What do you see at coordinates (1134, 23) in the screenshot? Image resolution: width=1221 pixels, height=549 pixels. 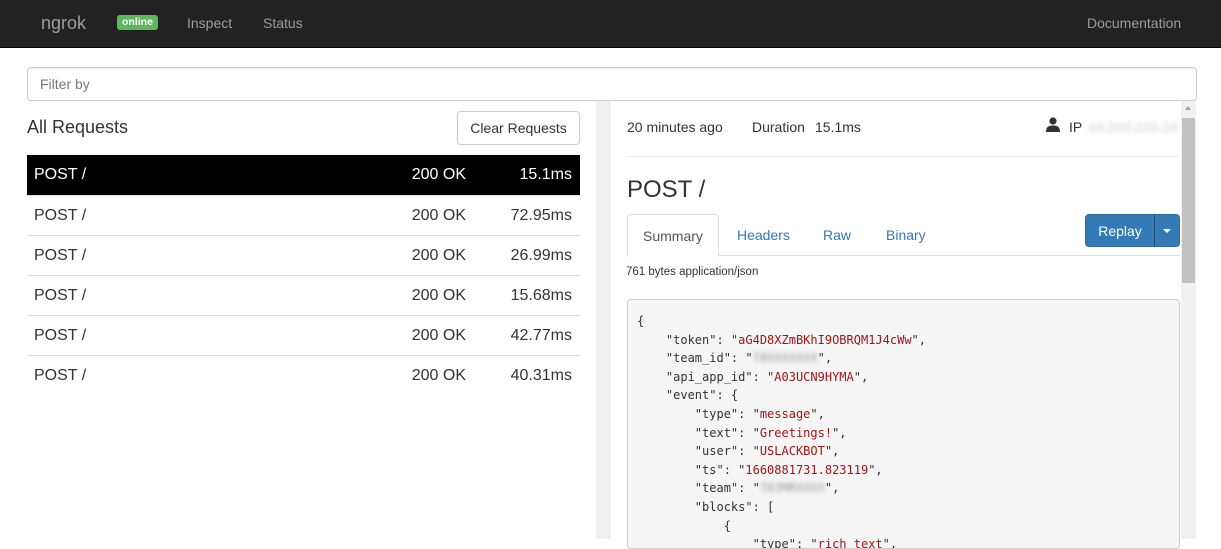 I see `nav-documentation: Documentation` at bounding box center [1134, 23].